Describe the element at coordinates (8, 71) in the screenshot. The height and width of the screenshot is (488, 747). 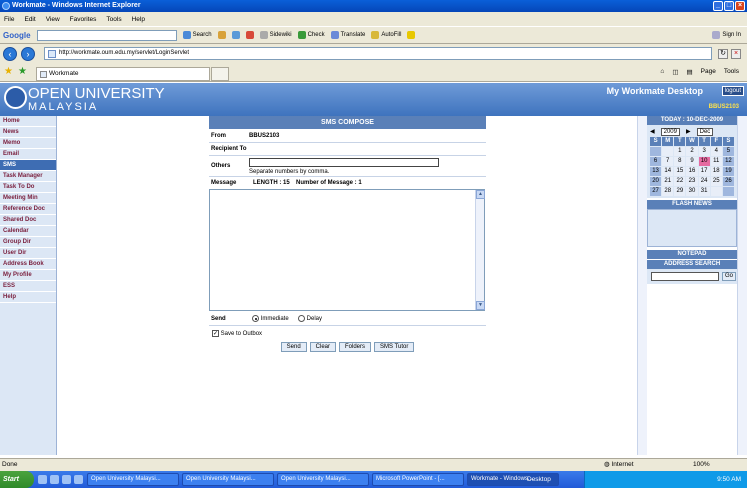
I see `favorites-star-icon: ★` at that location.